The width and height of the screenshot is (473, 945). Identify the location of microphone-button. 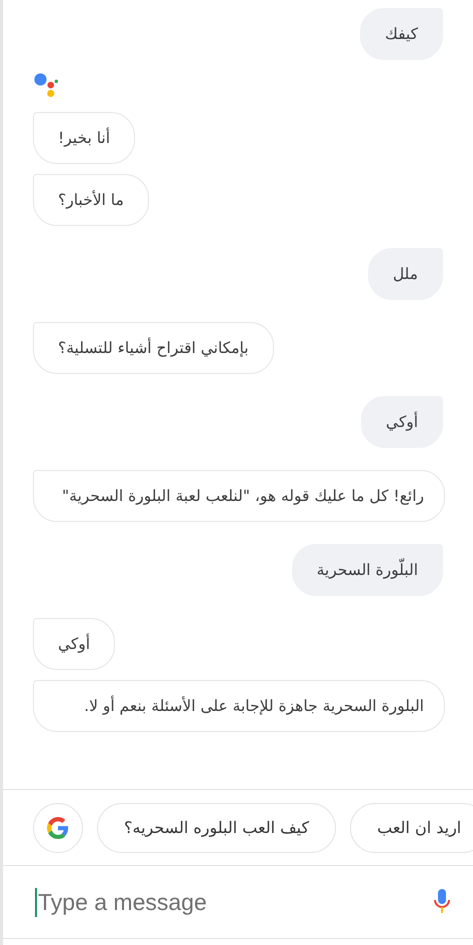
(442, 902).